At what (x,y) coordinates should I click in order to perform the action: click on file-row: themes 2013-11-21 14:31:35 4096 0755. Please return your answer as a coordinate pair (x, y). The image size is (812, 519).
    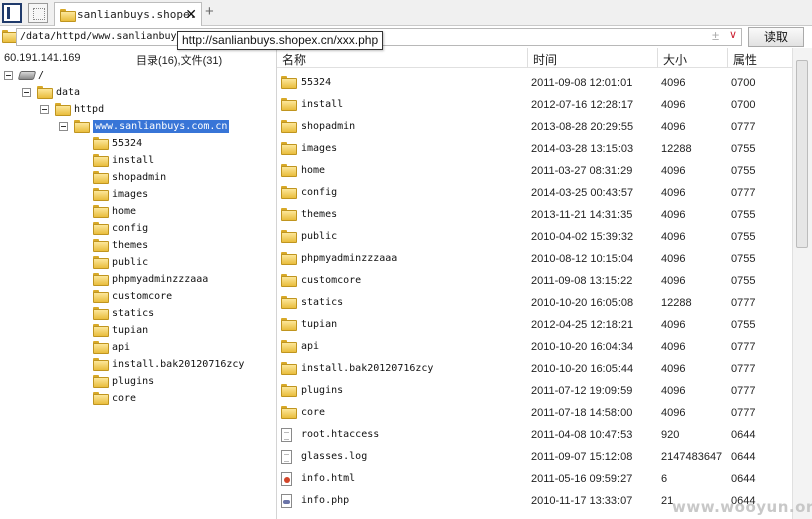
    Looking at the image, I should click on (534, 215).